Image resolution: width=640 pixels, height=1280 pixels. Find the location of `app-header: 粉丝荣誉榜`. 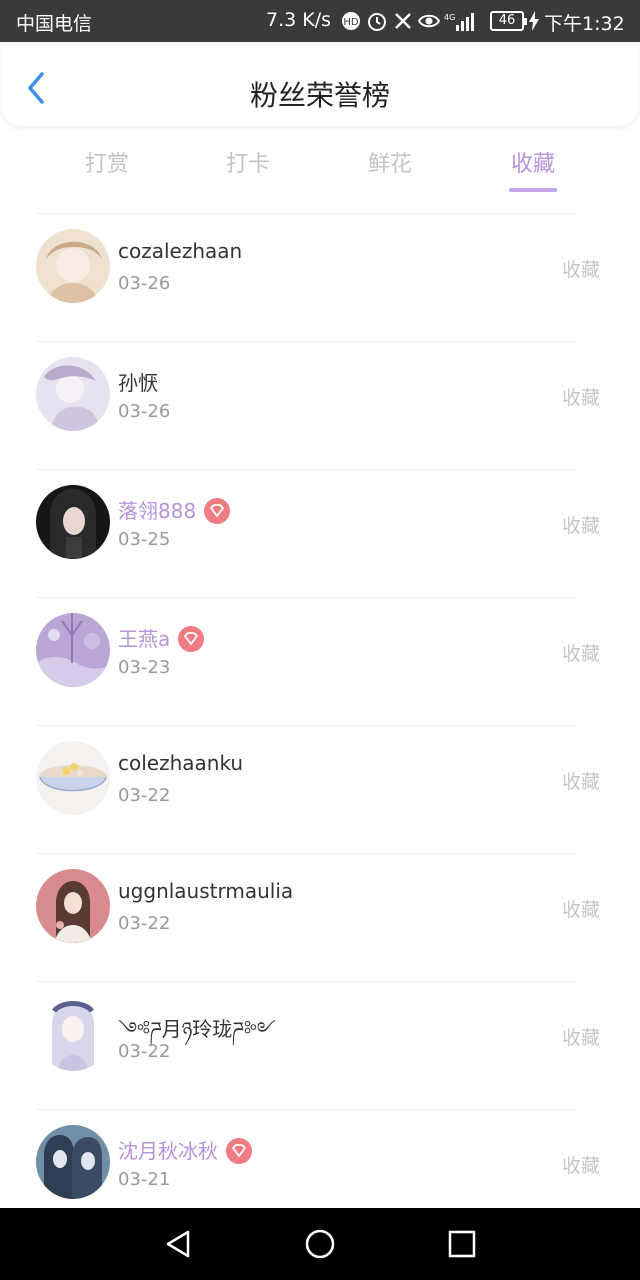

app-header: 粉丝荣誉榜 is located at coordinates (320, 85).